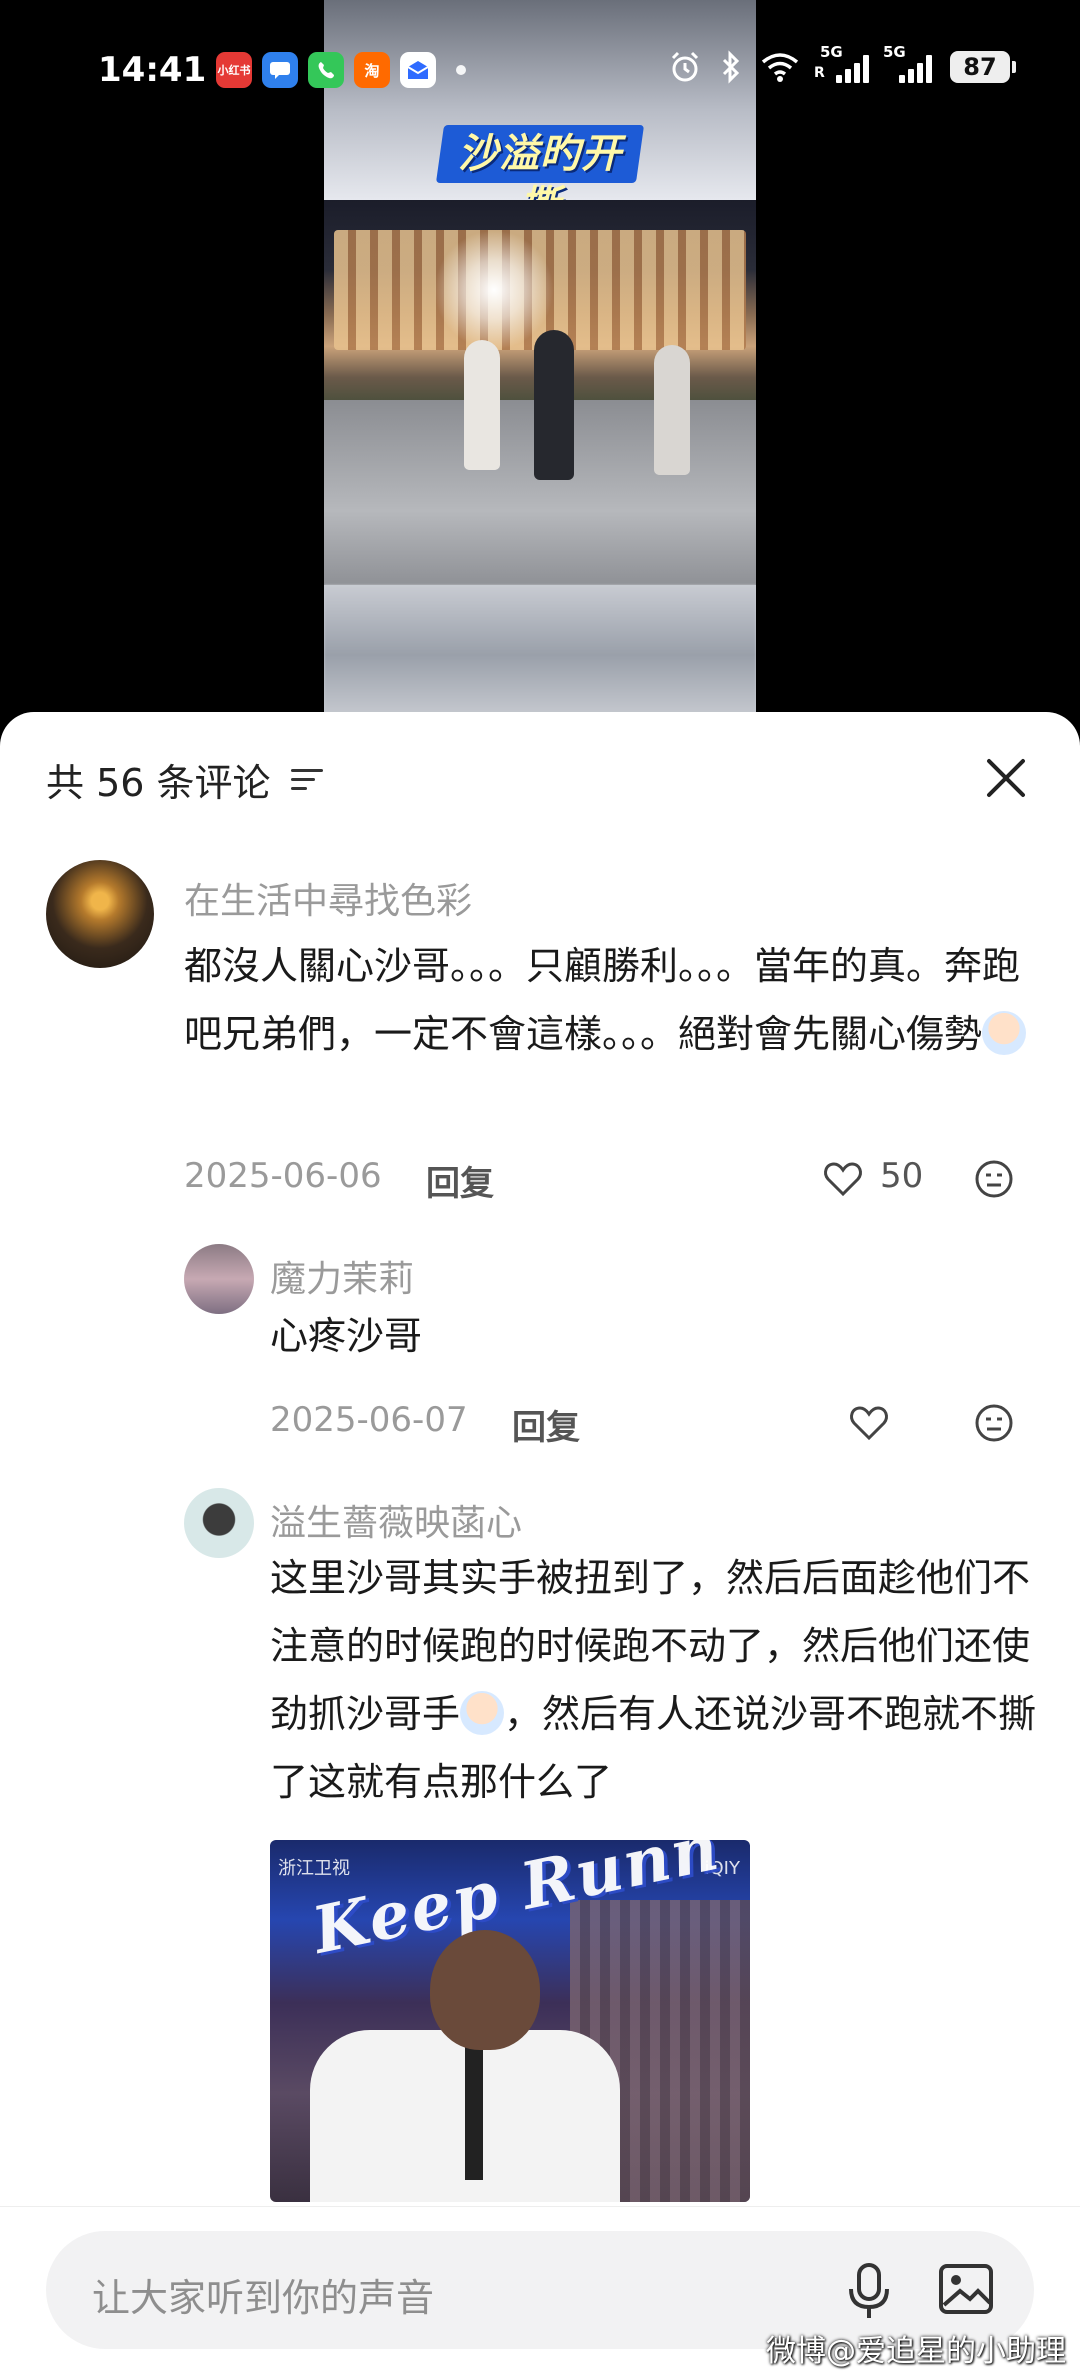 The height and width of the screenshot is (2374, 1080). What do you see at coordinates (966, 2289) in the screenshot?
I see `image-upload-icon` at bounding box center [966, 2289].